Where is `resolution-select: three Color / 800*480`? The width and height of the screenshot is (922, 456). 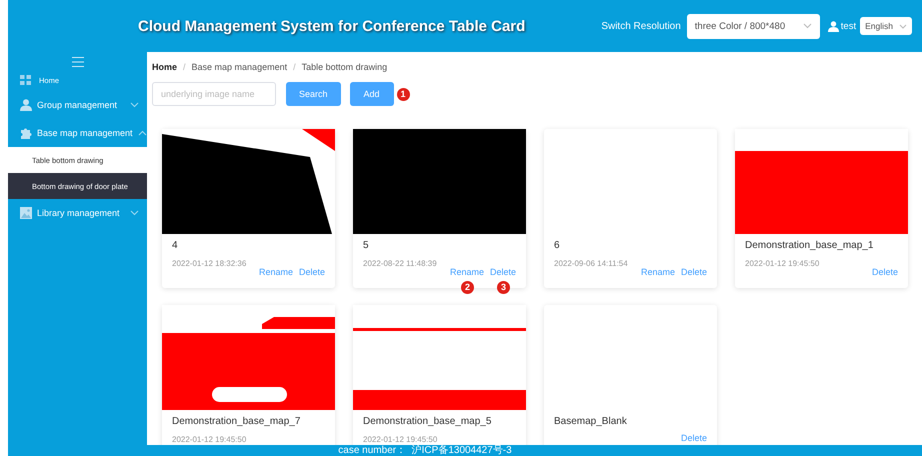
resolution-select: three Color / 800*480 is located at coordinates (753, 26).